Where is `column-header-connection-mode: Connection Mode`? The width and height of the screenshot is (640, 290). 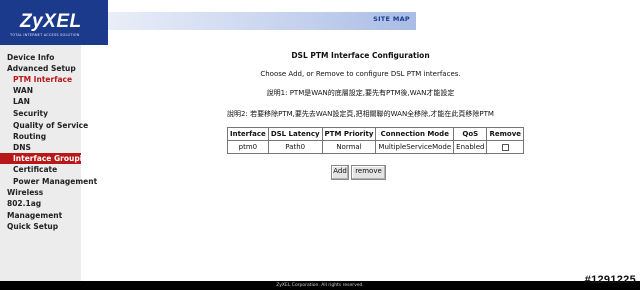 column-header-connection-mode: Connection Mode is located at coordinates (415, 134).